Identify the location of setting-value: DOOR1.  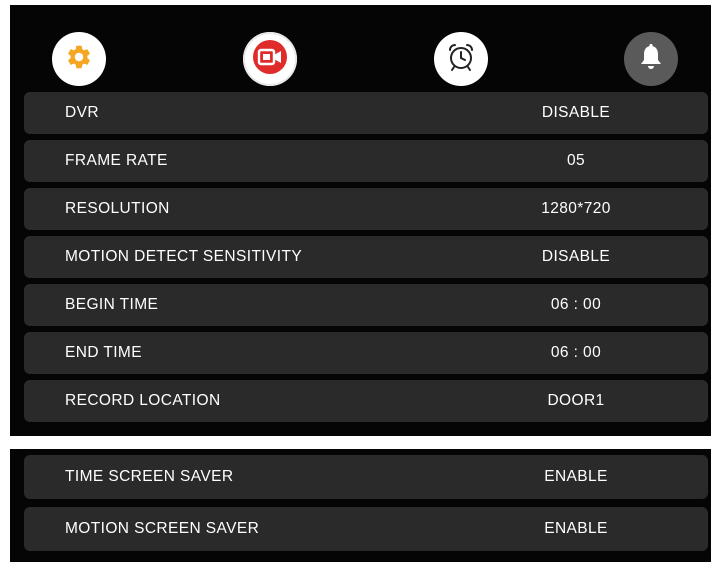
(576, 400).